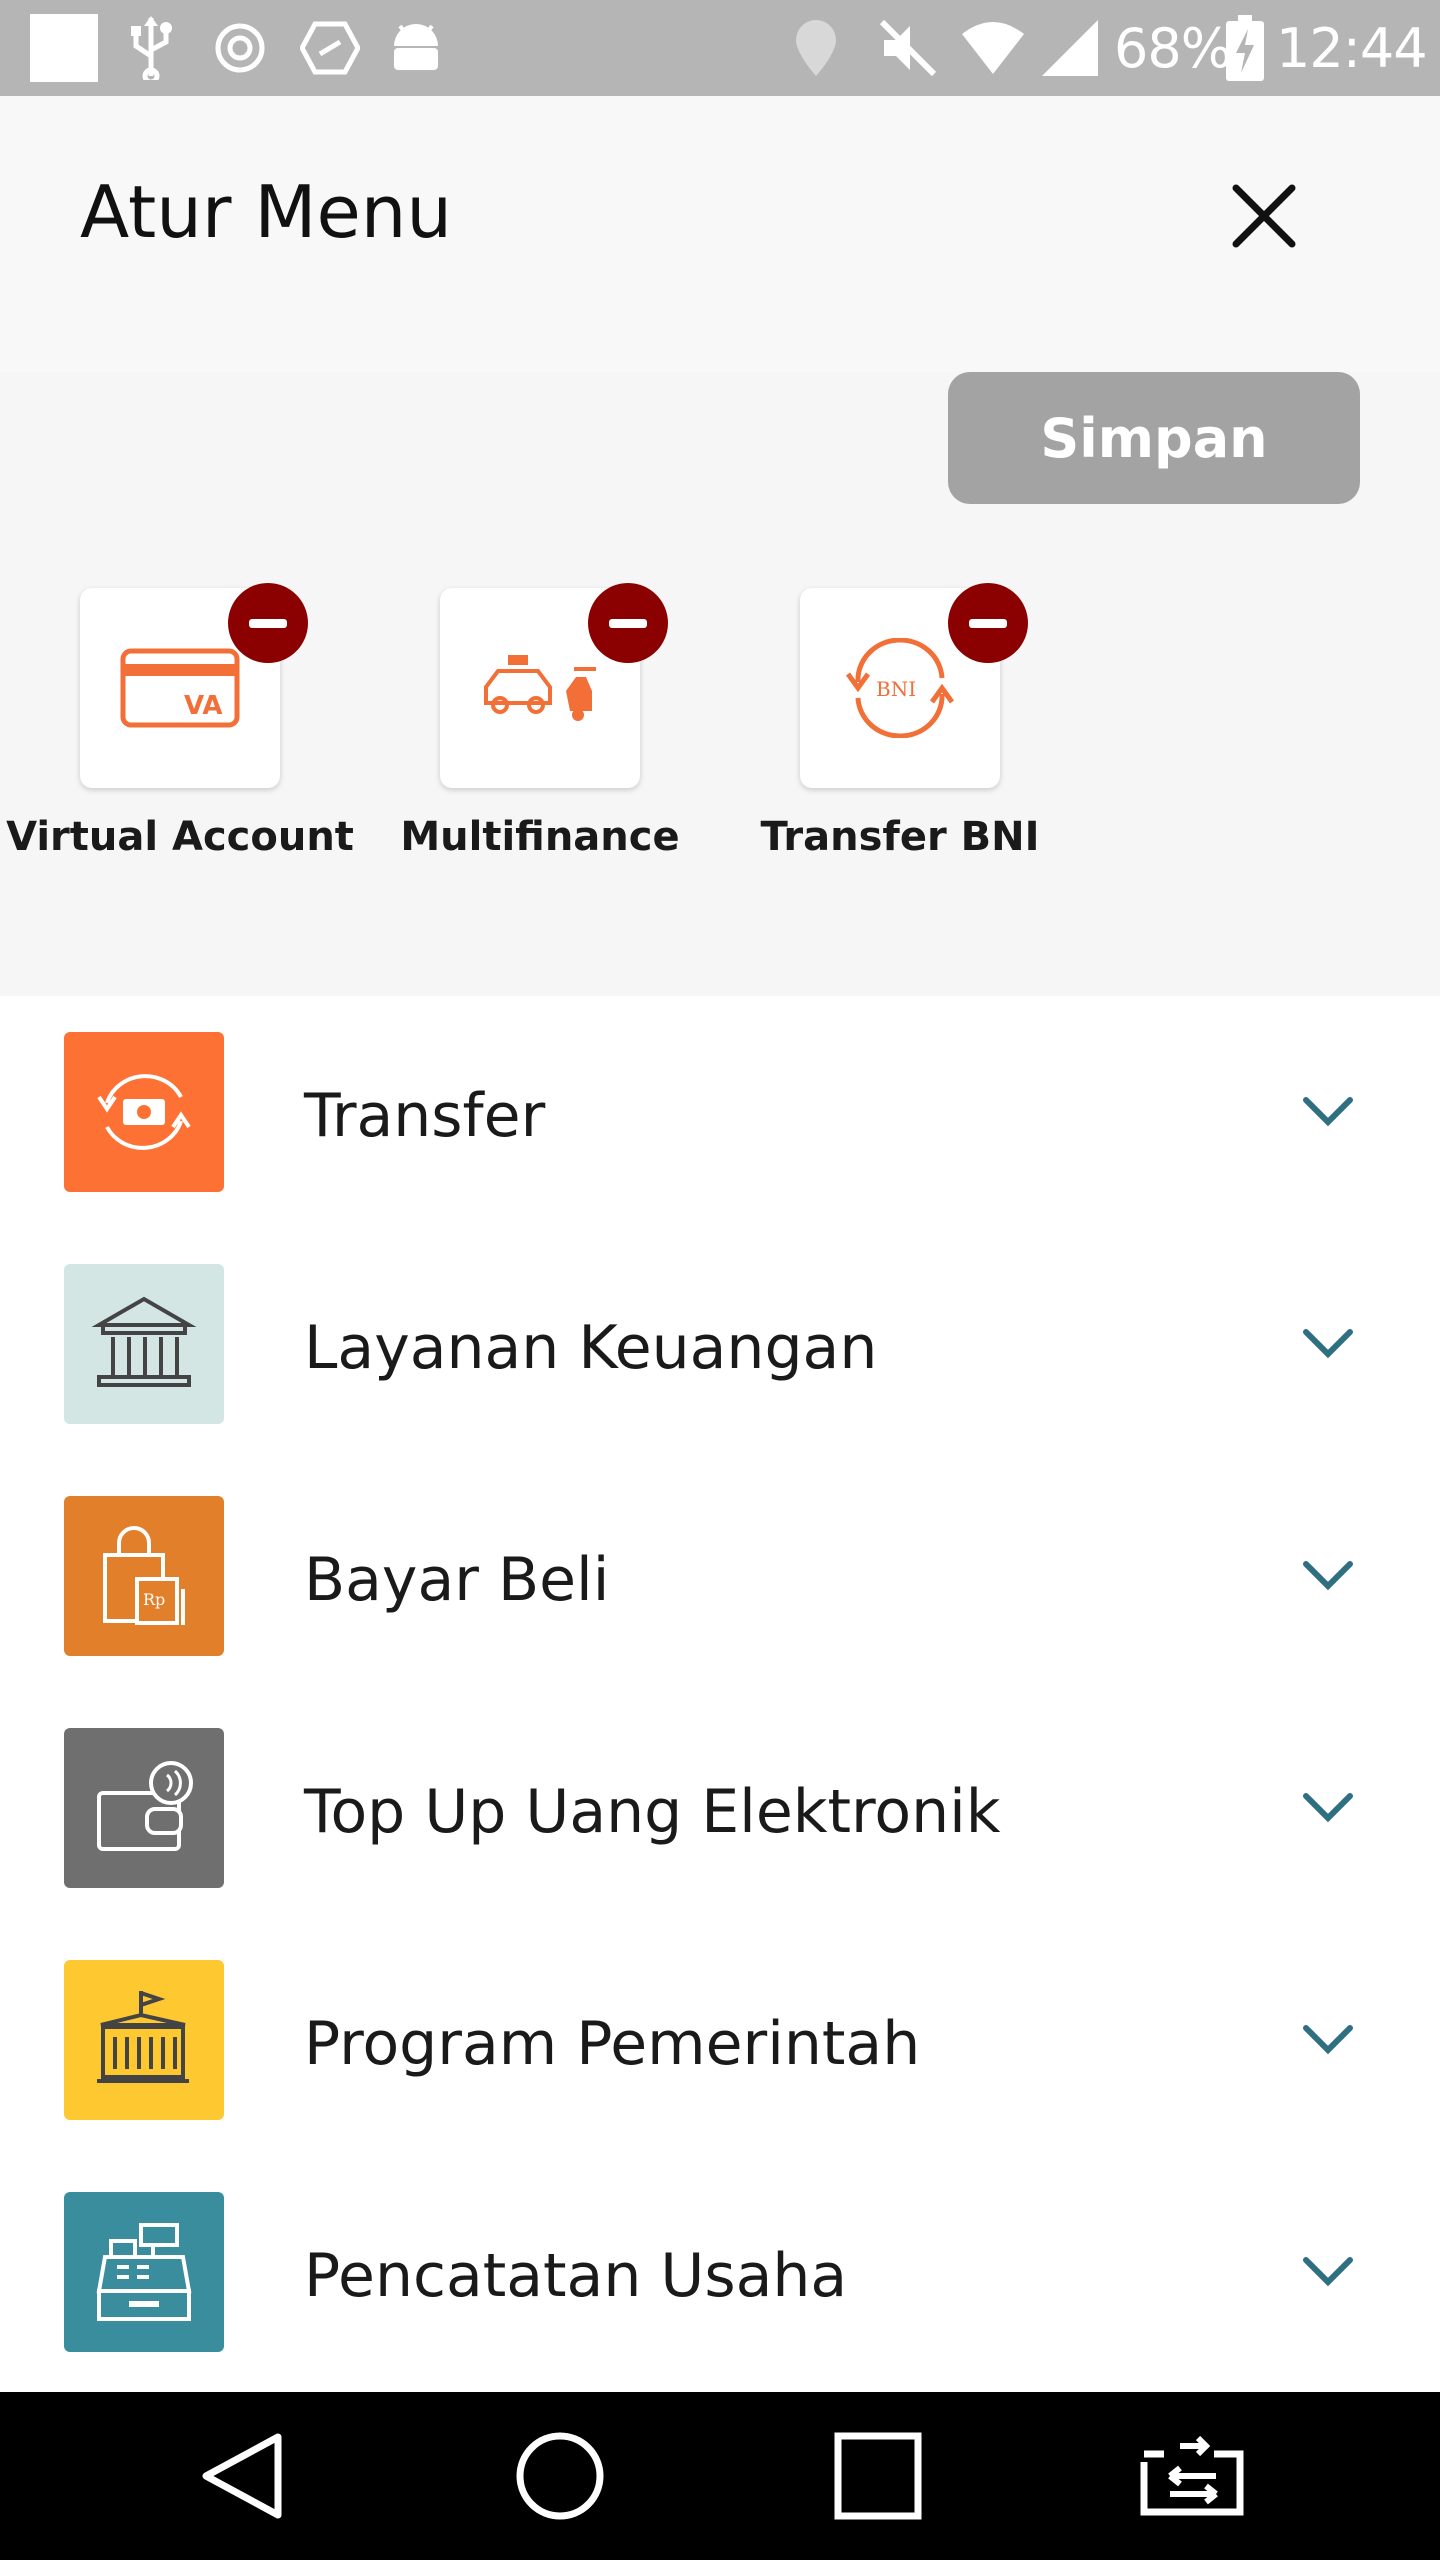 The image size is (1440, 2560). I want to click on category-pencatatan-usaha: Pencatatan Usaha, so click(720, 2276).